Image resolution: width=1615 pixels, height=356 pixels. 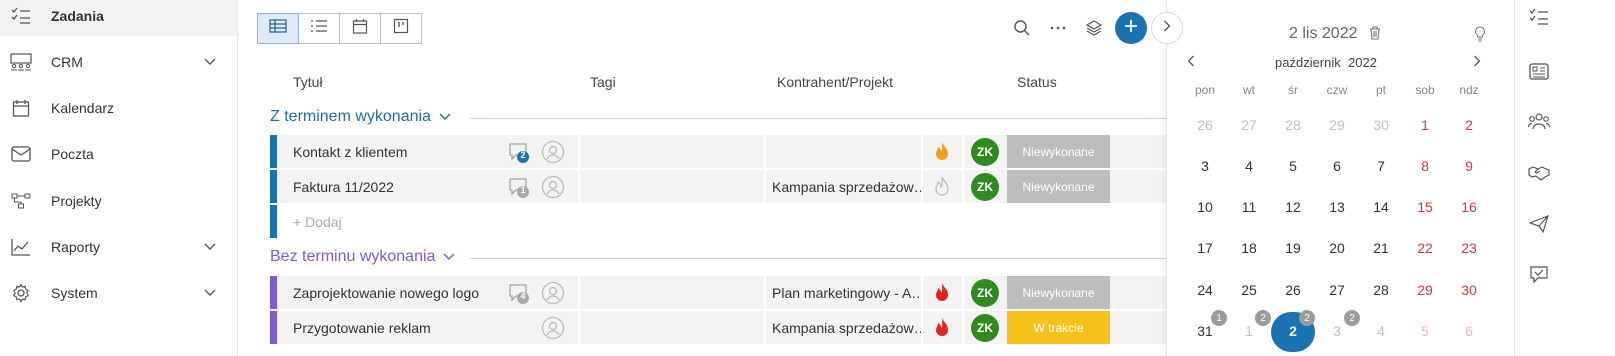 I want to click on chevron-right-icon, so click(x=1480, y=62).